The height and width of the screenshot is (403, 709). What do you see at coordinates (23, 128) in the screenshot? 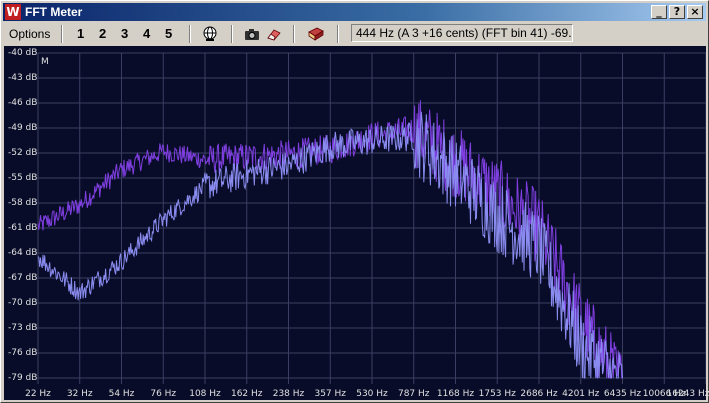
I see `y-tick-label: -49 dB` at bounding box center [23, 128].